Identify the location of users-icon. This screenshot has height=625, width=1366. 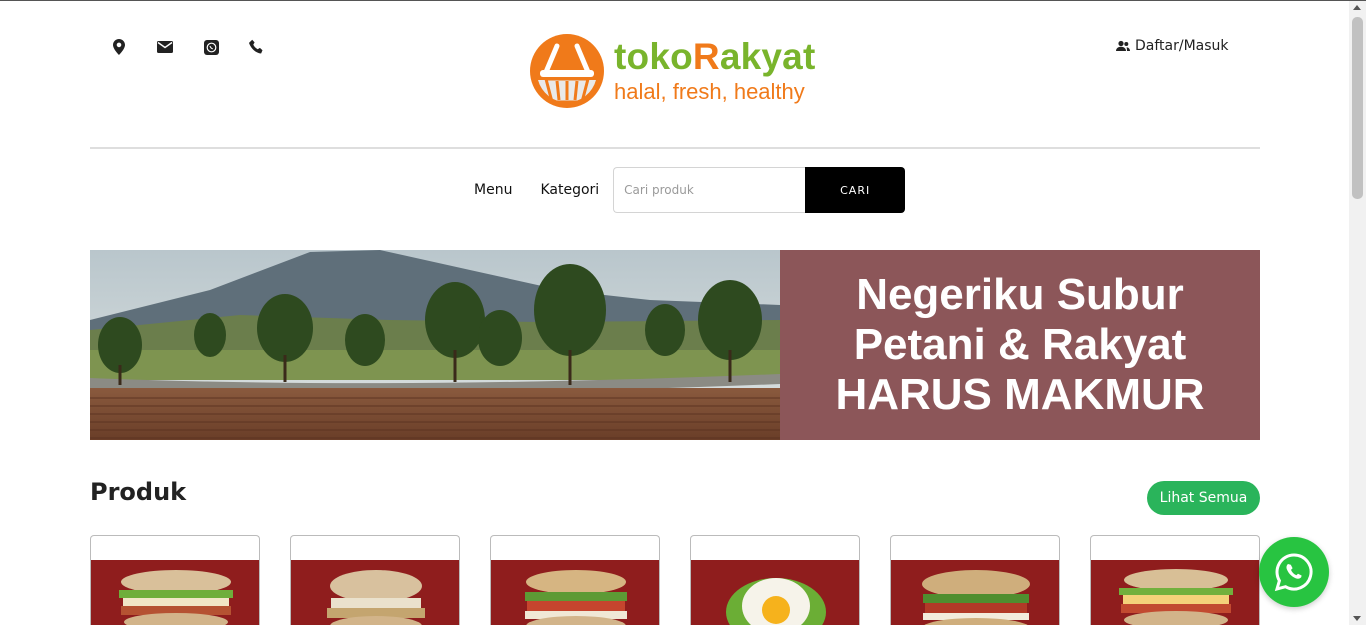
(1123, 45).